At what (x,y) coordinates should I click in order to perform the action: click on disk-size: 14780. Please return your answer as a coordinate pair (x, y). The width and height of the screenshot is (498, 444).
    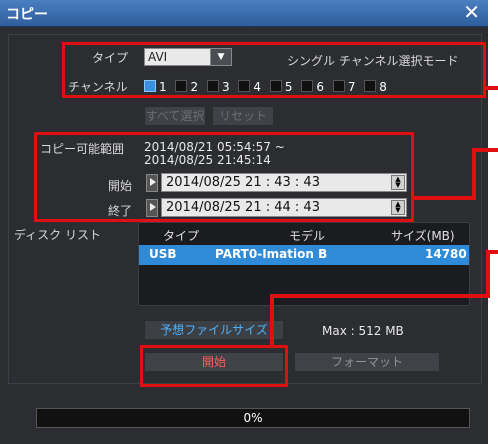
    Looking at the image, I should click on (446, 254).